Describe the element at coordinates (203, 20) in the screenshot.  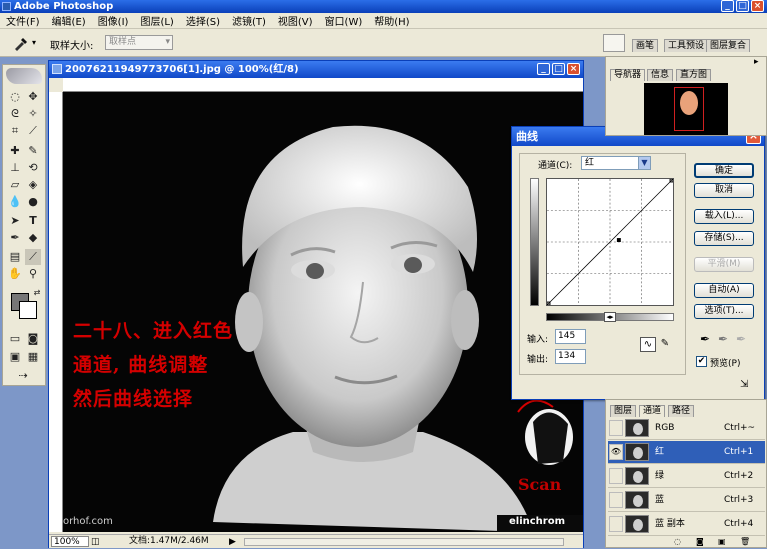
I see `menu-select: 选择(S)` at that location.